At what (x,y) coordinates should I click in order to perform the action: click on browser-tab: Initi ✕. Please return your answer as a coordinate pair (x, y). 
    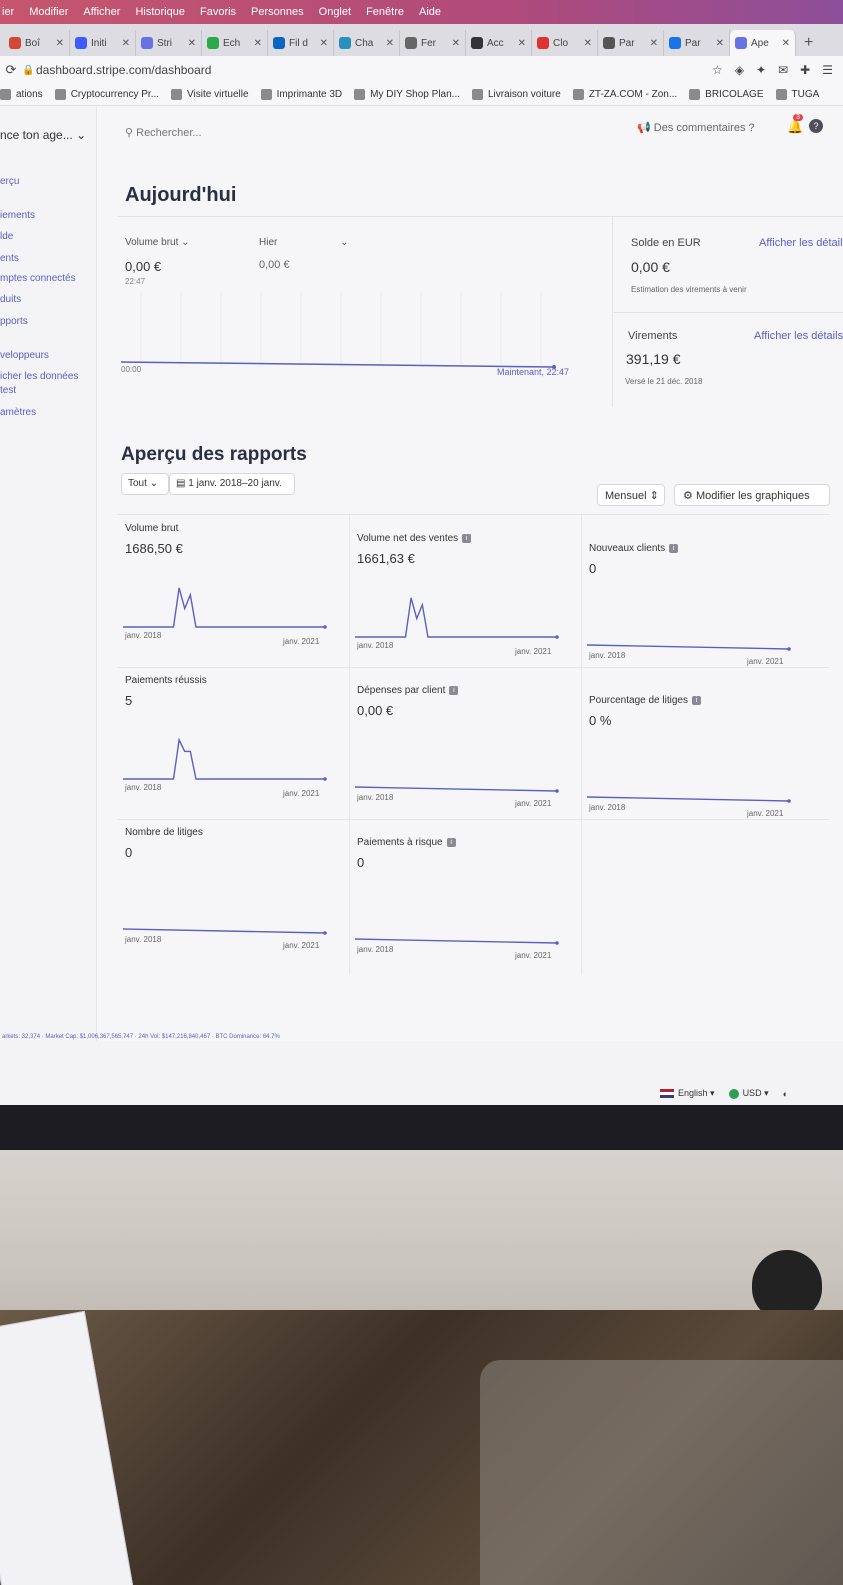
    Looking at the image, I should click on (103, 43).